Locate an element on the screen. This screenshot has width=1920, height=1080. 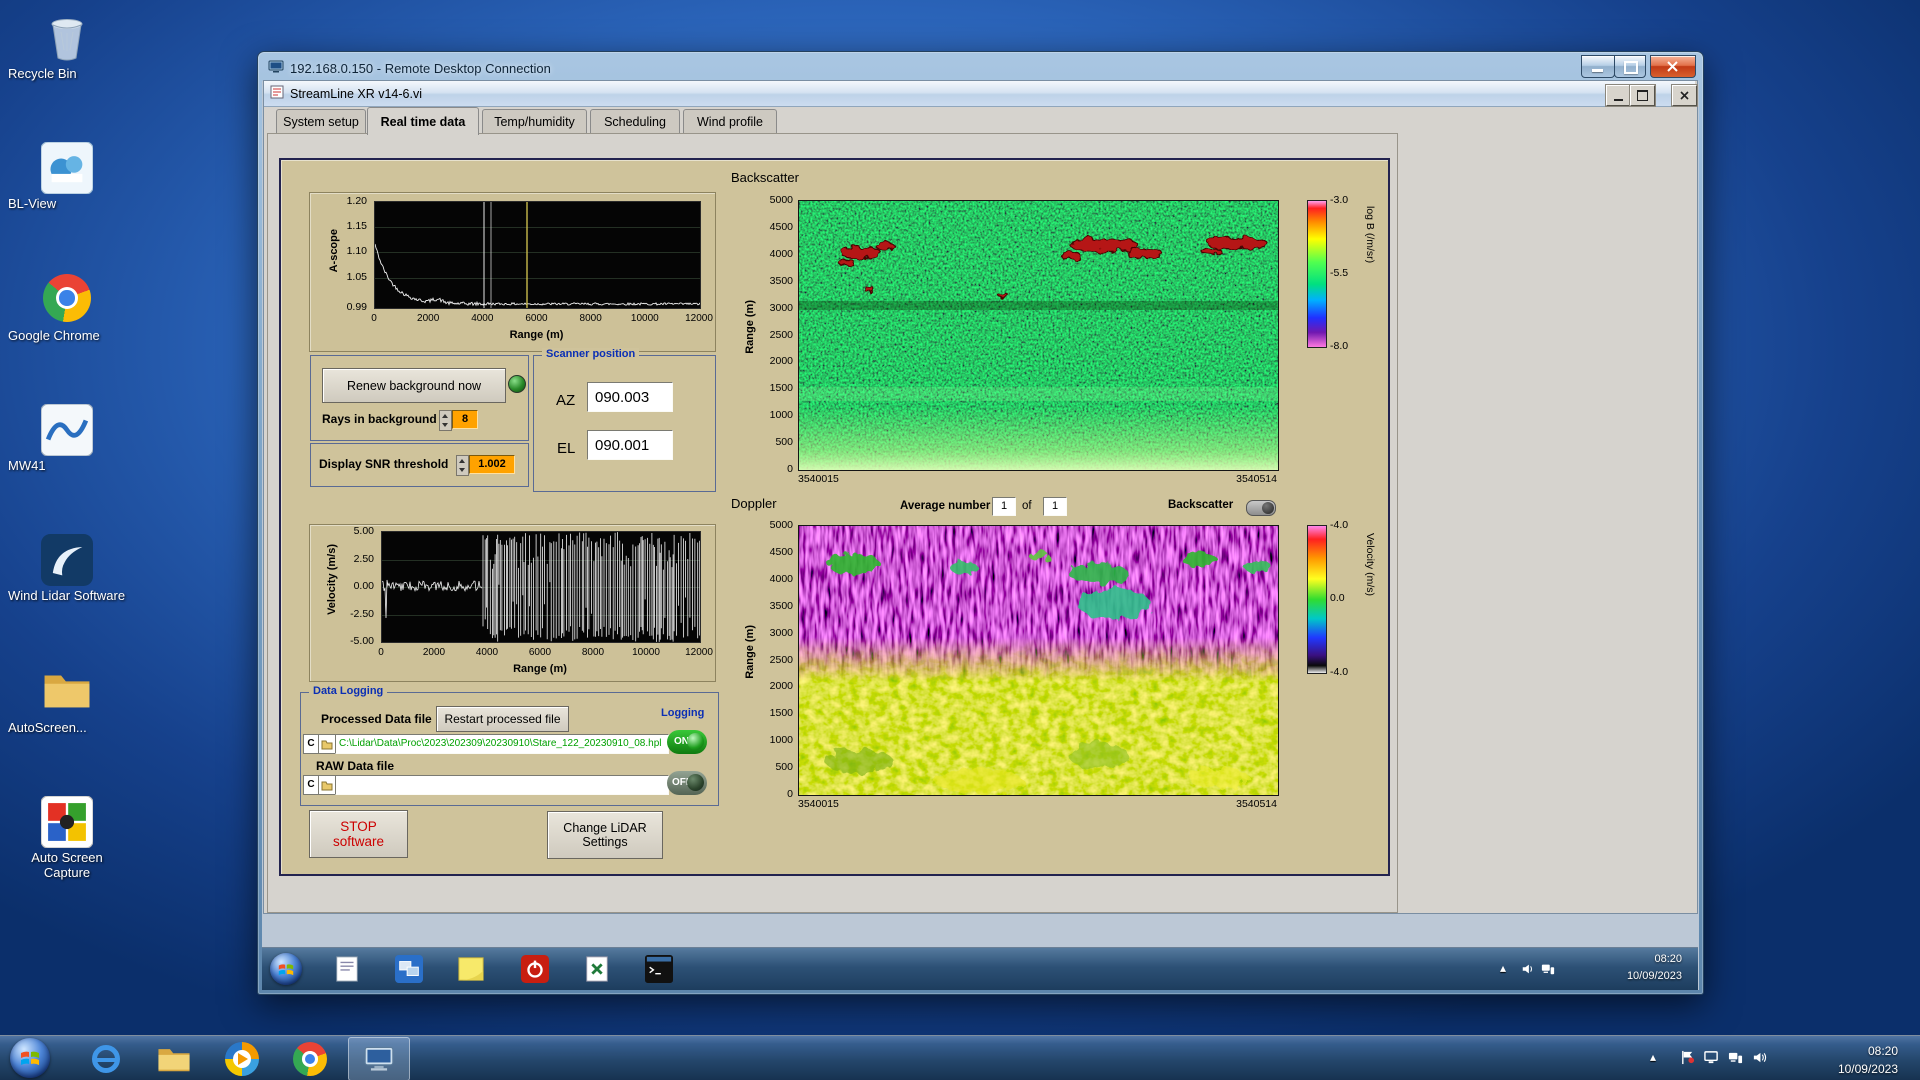
auto-screen-capture-icon is located at coordinates (67, 822).